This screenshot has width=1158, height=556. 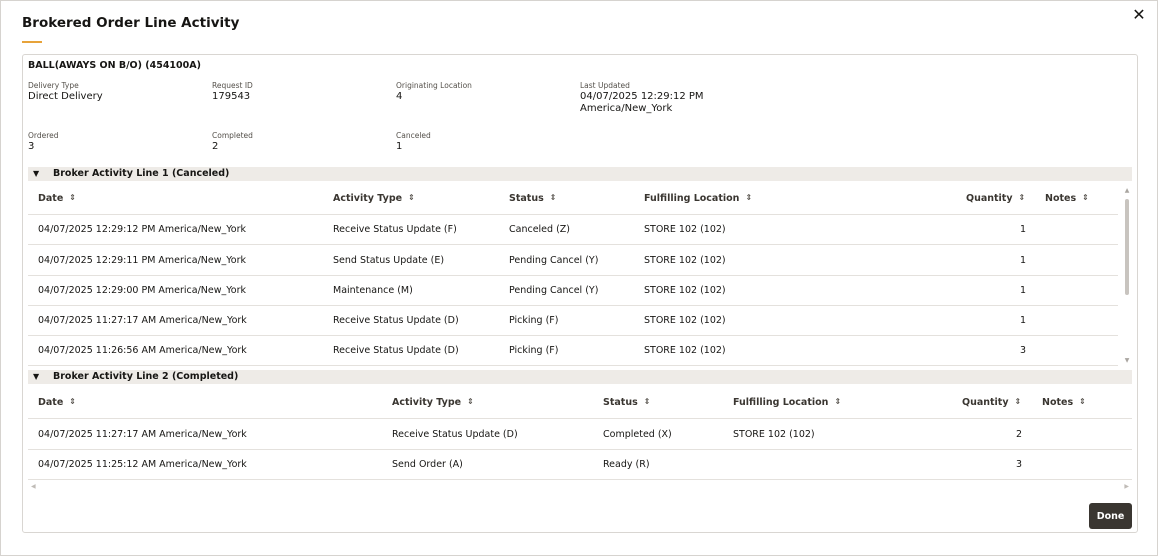 I want to click on item-title: BALL(AWAYS ON B/O) (454100A), so click(x=114, y=65).